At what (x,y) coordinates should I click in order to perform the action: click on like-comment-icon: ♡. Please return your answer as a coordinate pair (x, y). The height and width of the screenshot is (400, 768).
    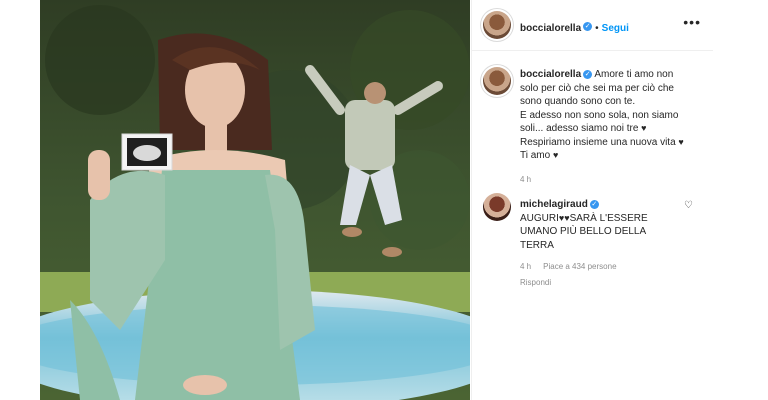
    Looking at the image, I should click on (688, 205).